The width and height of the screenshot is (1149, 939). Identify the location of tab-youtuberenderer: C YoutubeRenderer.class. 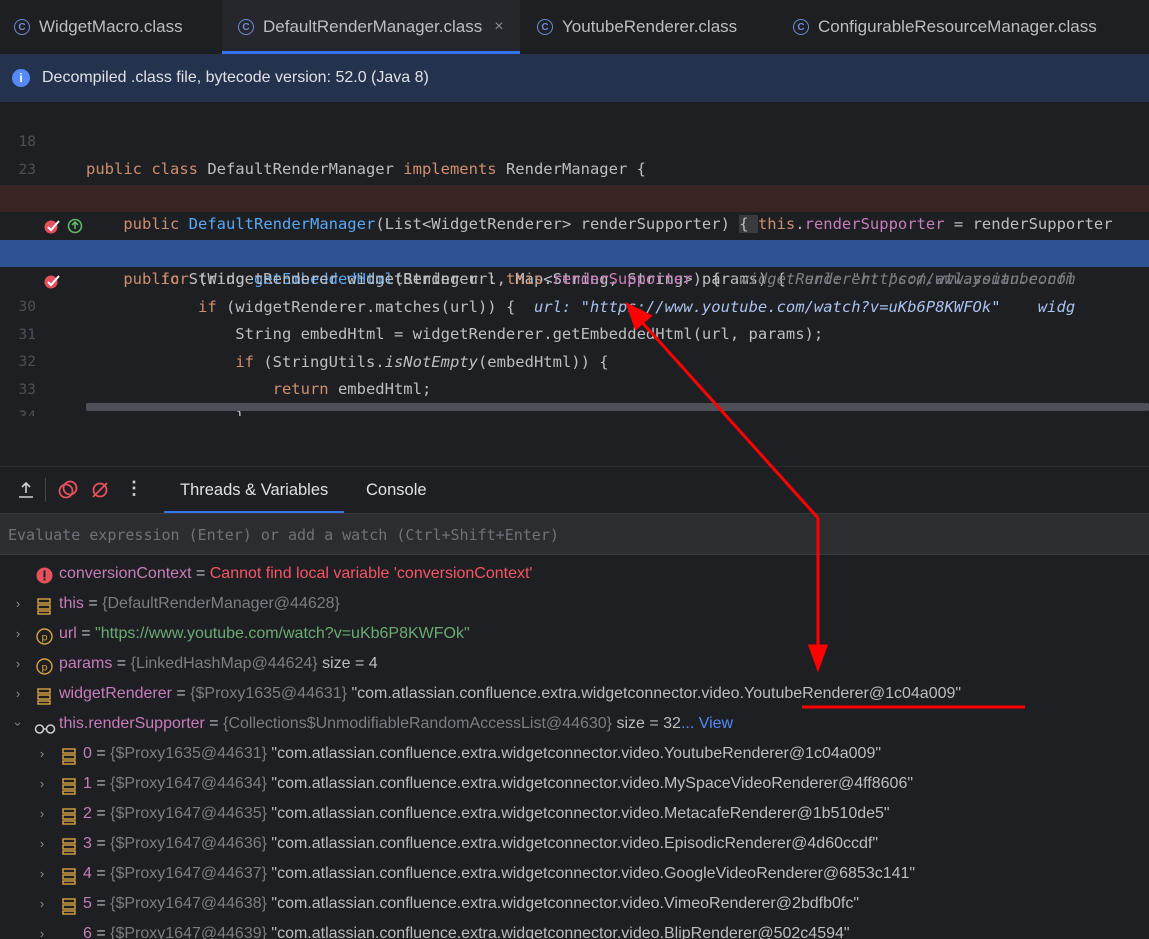
(648, 27).